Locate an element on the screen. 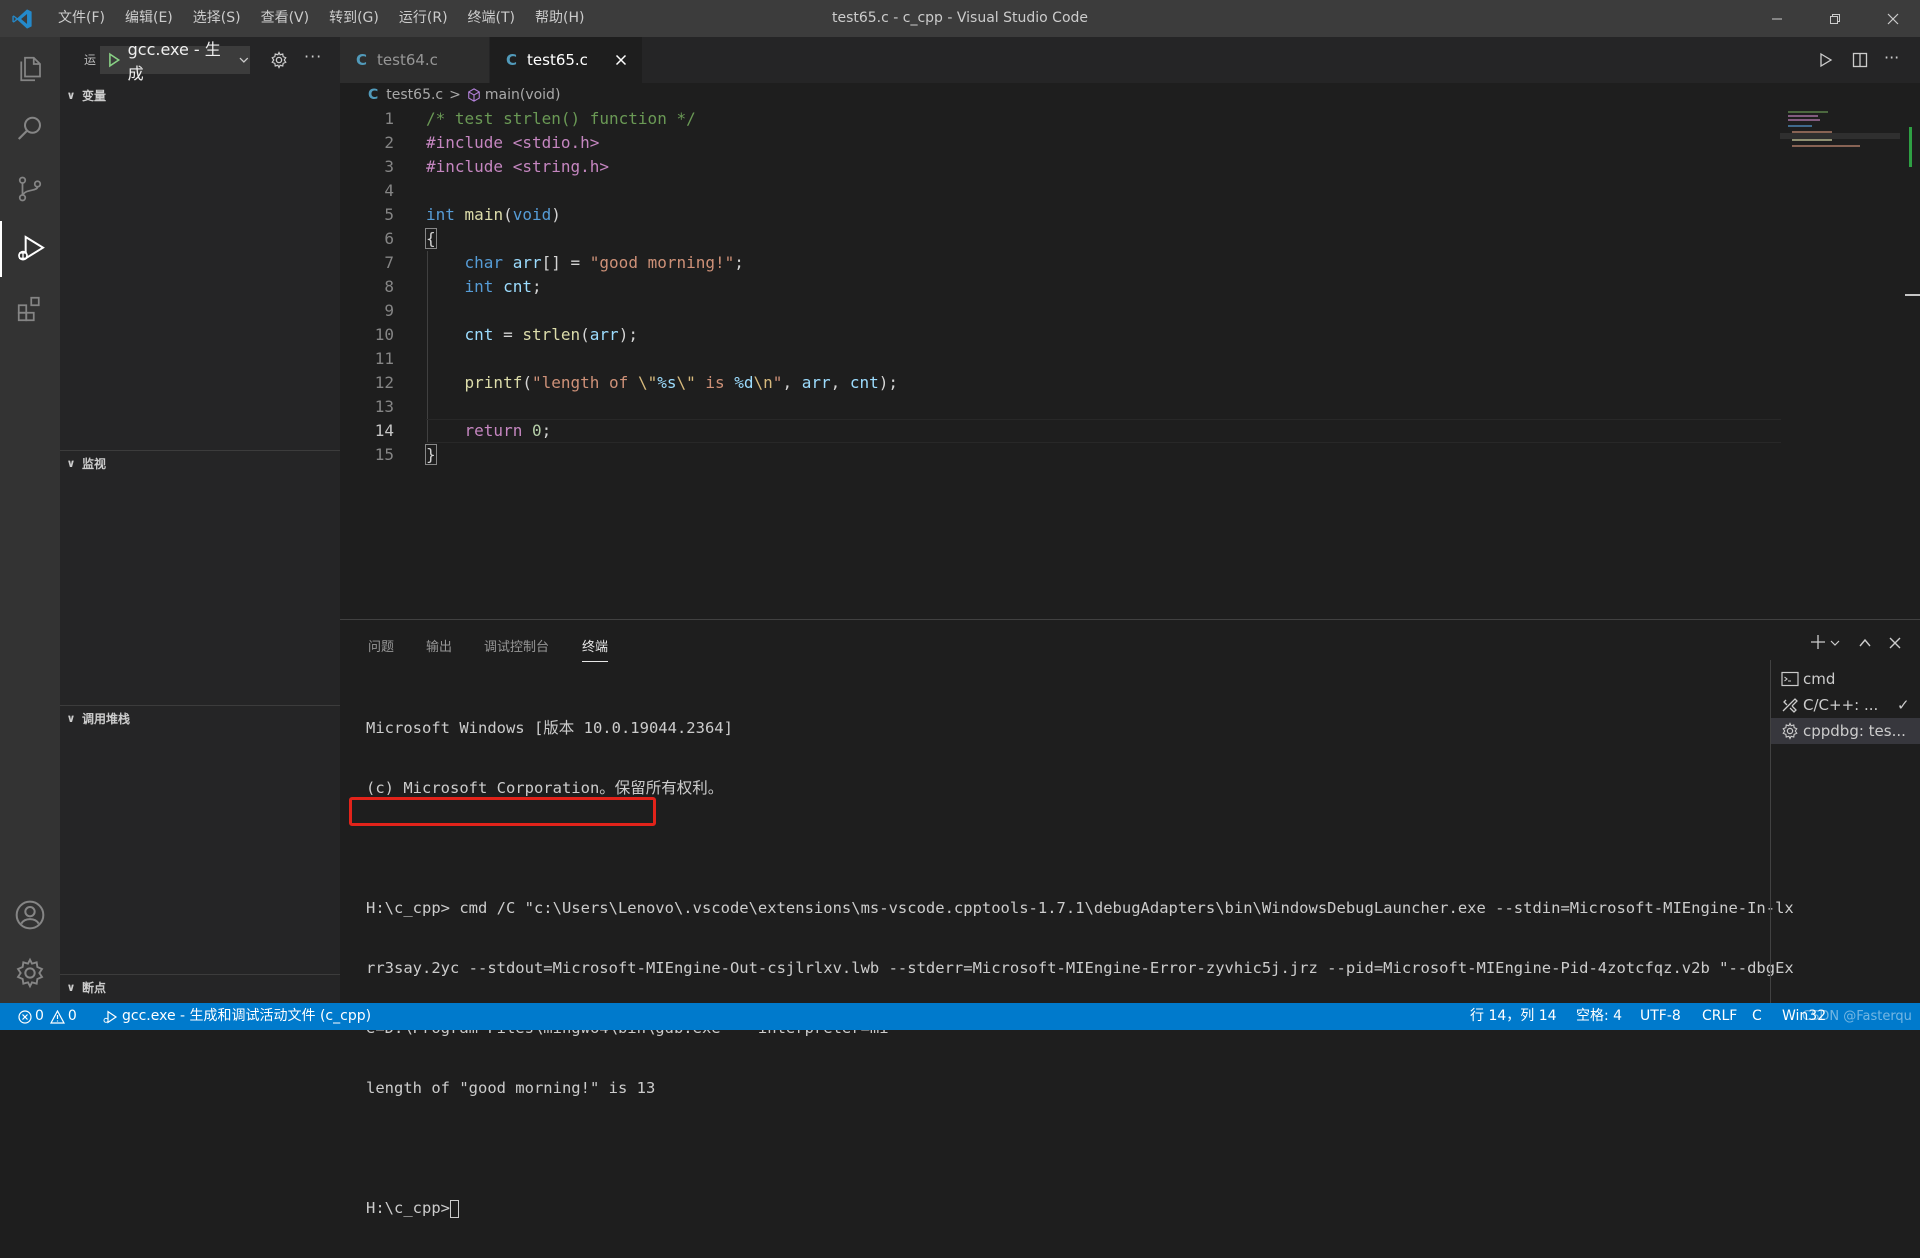  manage-button is located at coordinates (30, 973).